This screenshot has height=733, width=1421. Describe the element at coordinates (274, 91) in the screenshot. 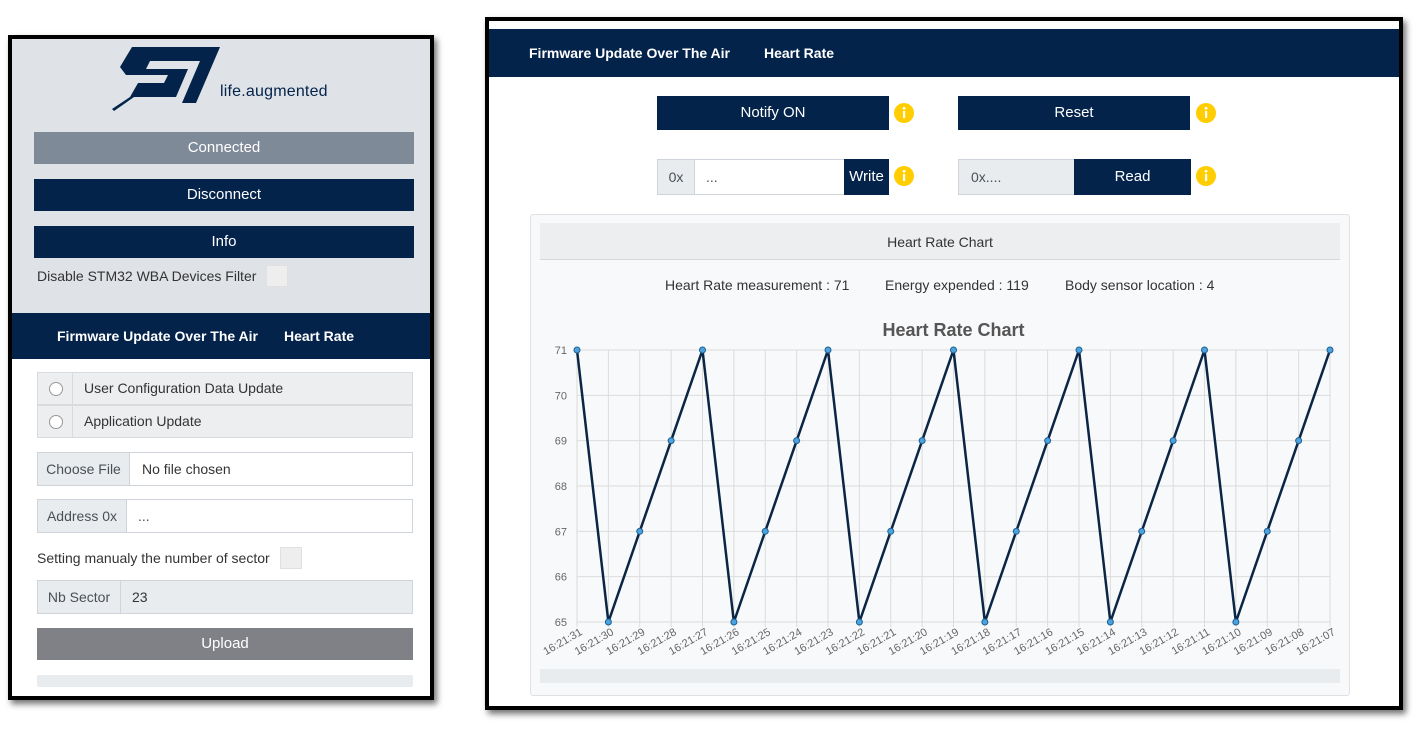

I see `logo-tagline: life.augmented` at that location.